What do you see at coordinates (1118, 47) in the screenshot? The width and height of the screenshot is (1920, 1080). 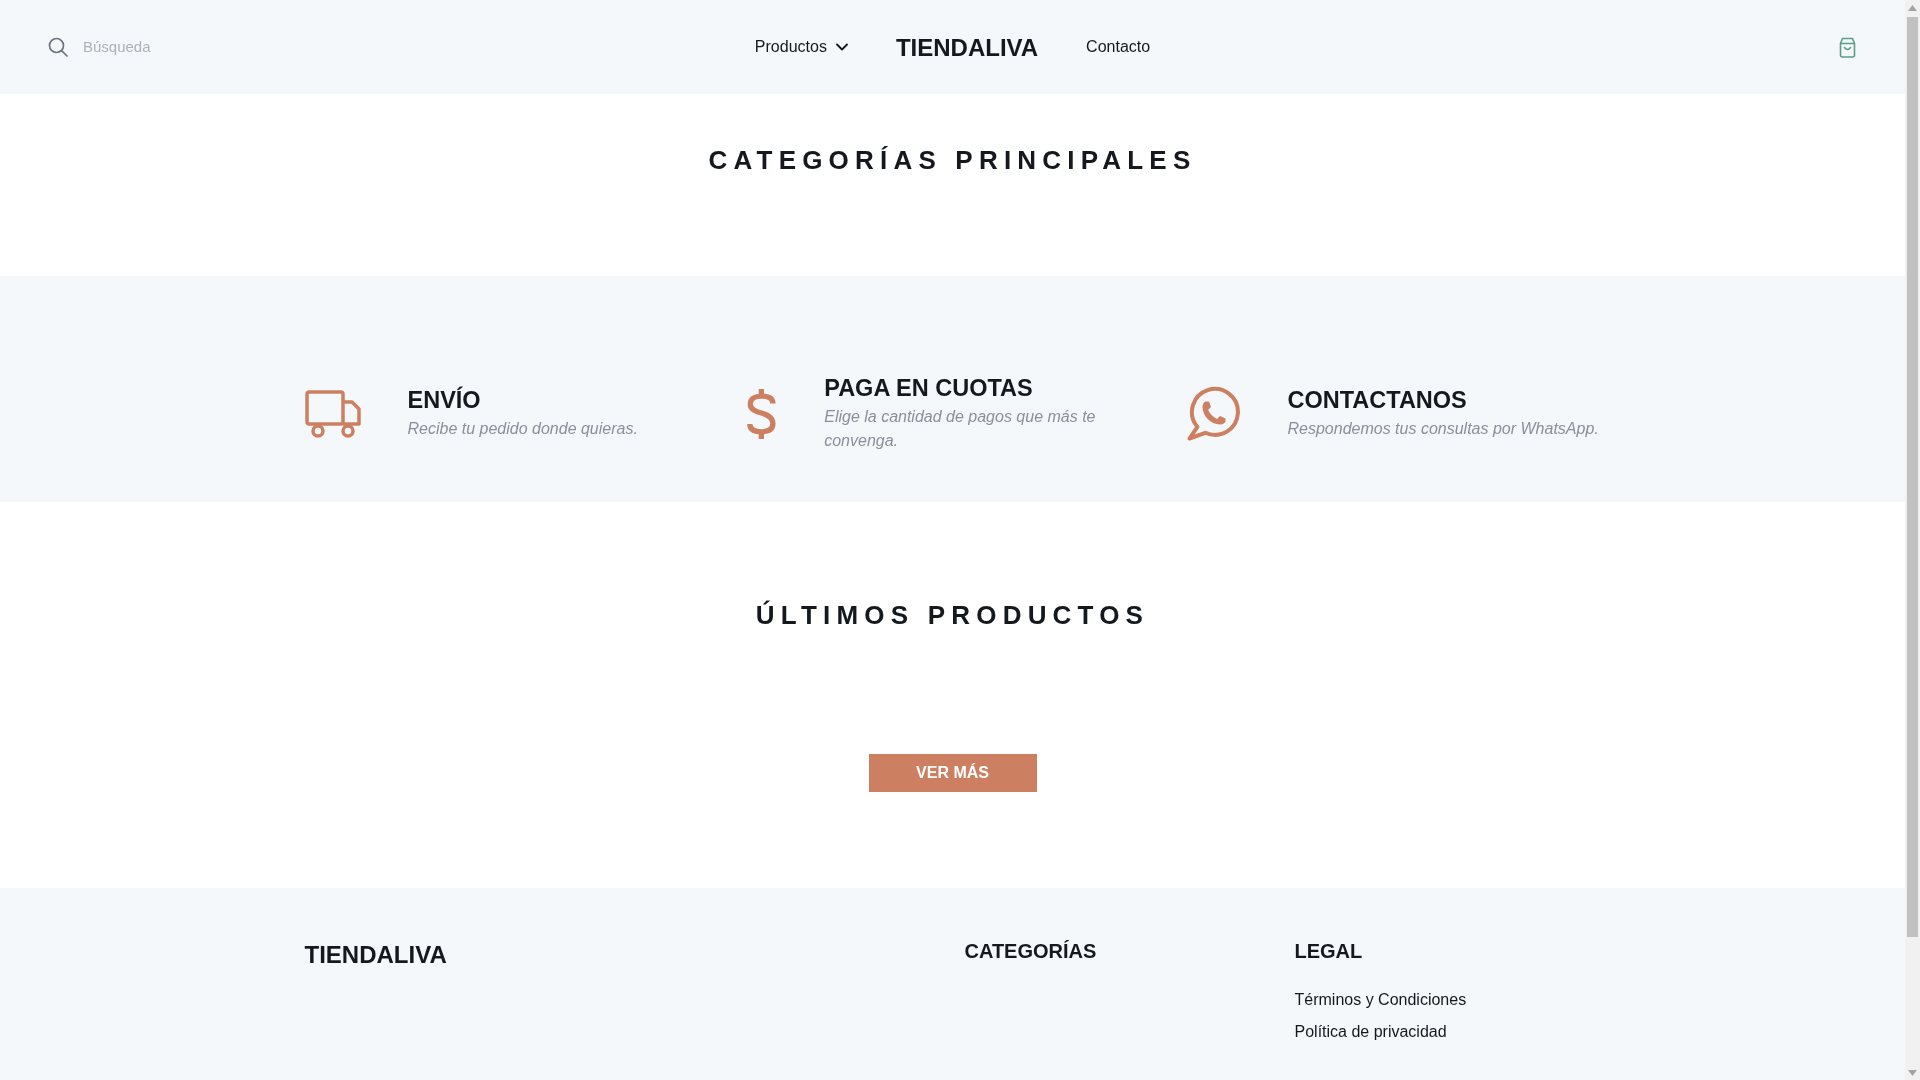 I see `nav-link: Contacto` at bounding box center [1118, 47].